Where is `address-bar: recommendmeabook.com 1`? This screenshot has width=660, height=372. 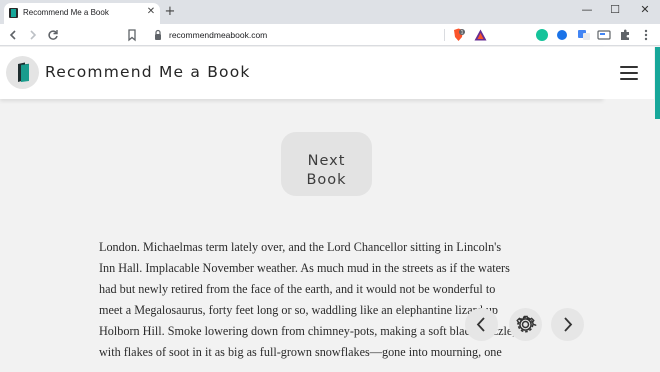 address-bar: recommendmeabook.com 1 is located at coordinates (321, 35).